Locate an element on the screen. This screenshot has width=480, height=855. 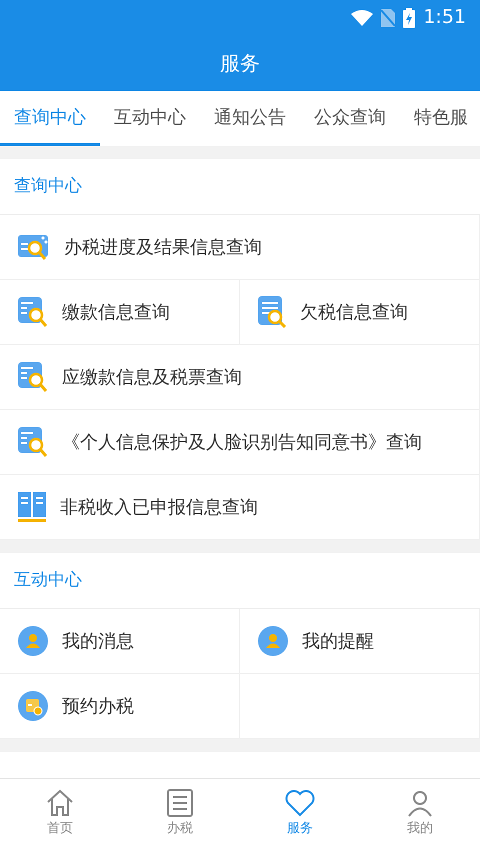
section-heading: 查询中心 is located at coordinates (48, 186).